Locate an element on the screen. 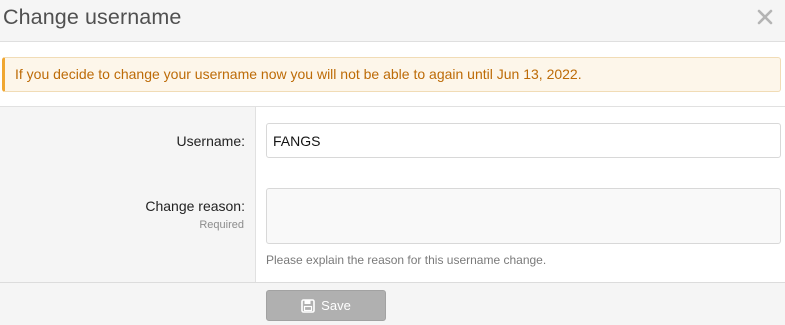 The height and width of the screenshot is (325, 785). save-button: Save is located at coordinates (326, 305).